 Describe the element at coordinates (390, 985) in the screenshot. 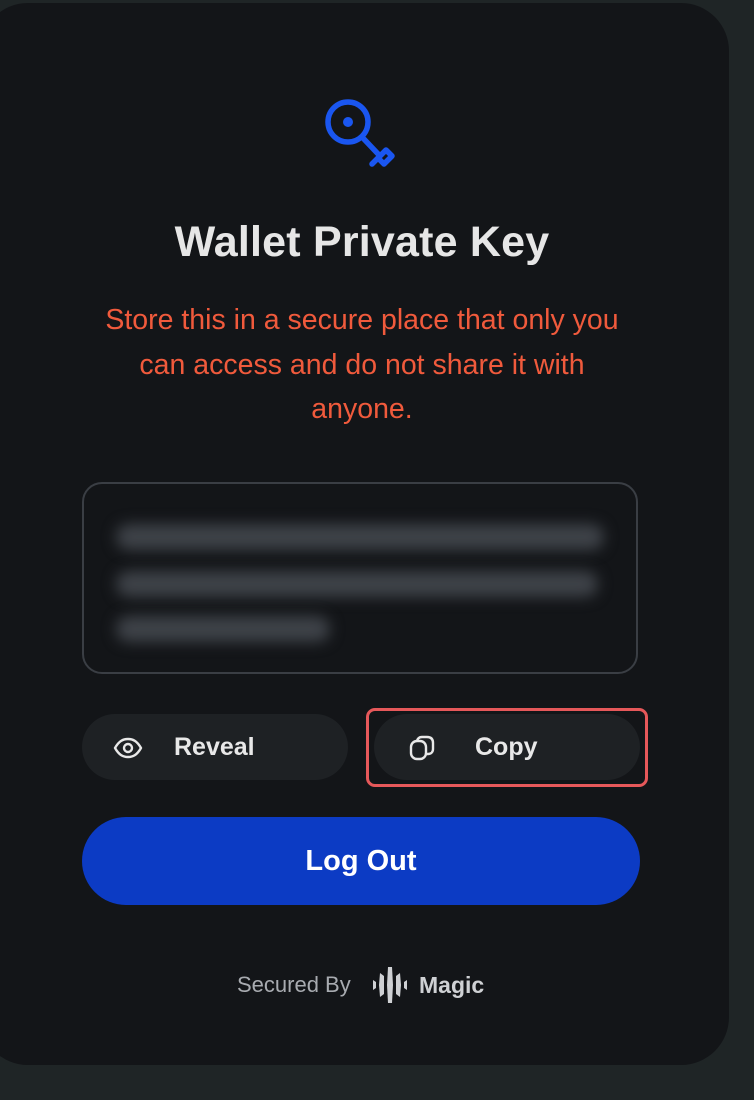

I see `magic-logo-icon` at that location.